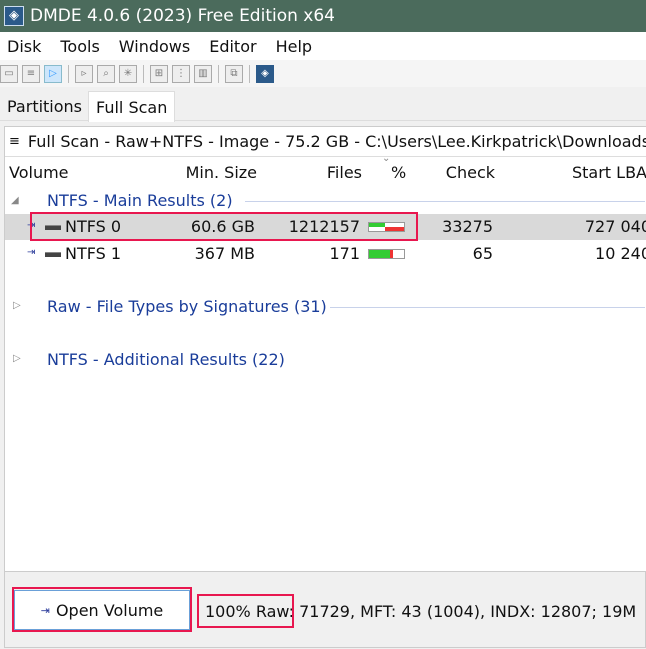 The image size is (646, 649). What do you see at coordinates (615, 226) in the screenshot?
I see `start-lba: 727 040` at bounding box center [615, 226].